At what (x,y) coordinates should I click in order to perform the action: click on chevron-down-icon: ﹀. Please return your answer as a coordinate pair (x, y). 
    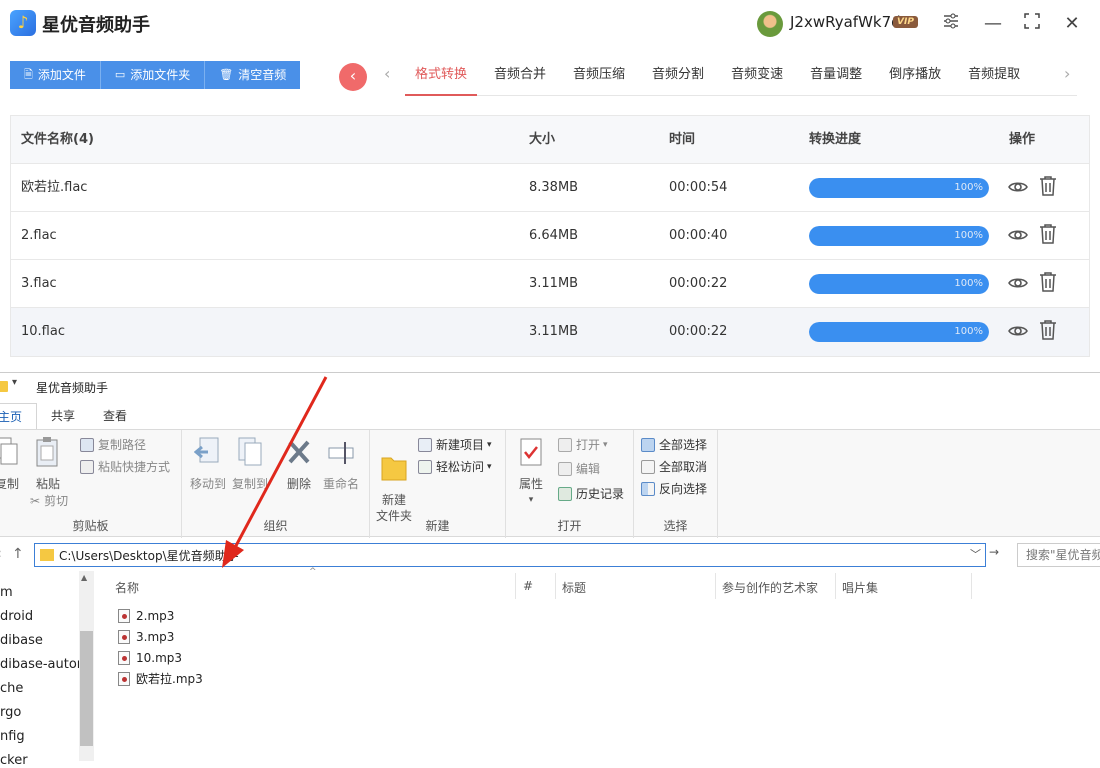
    Looking at the image, I should click on (975, 554).